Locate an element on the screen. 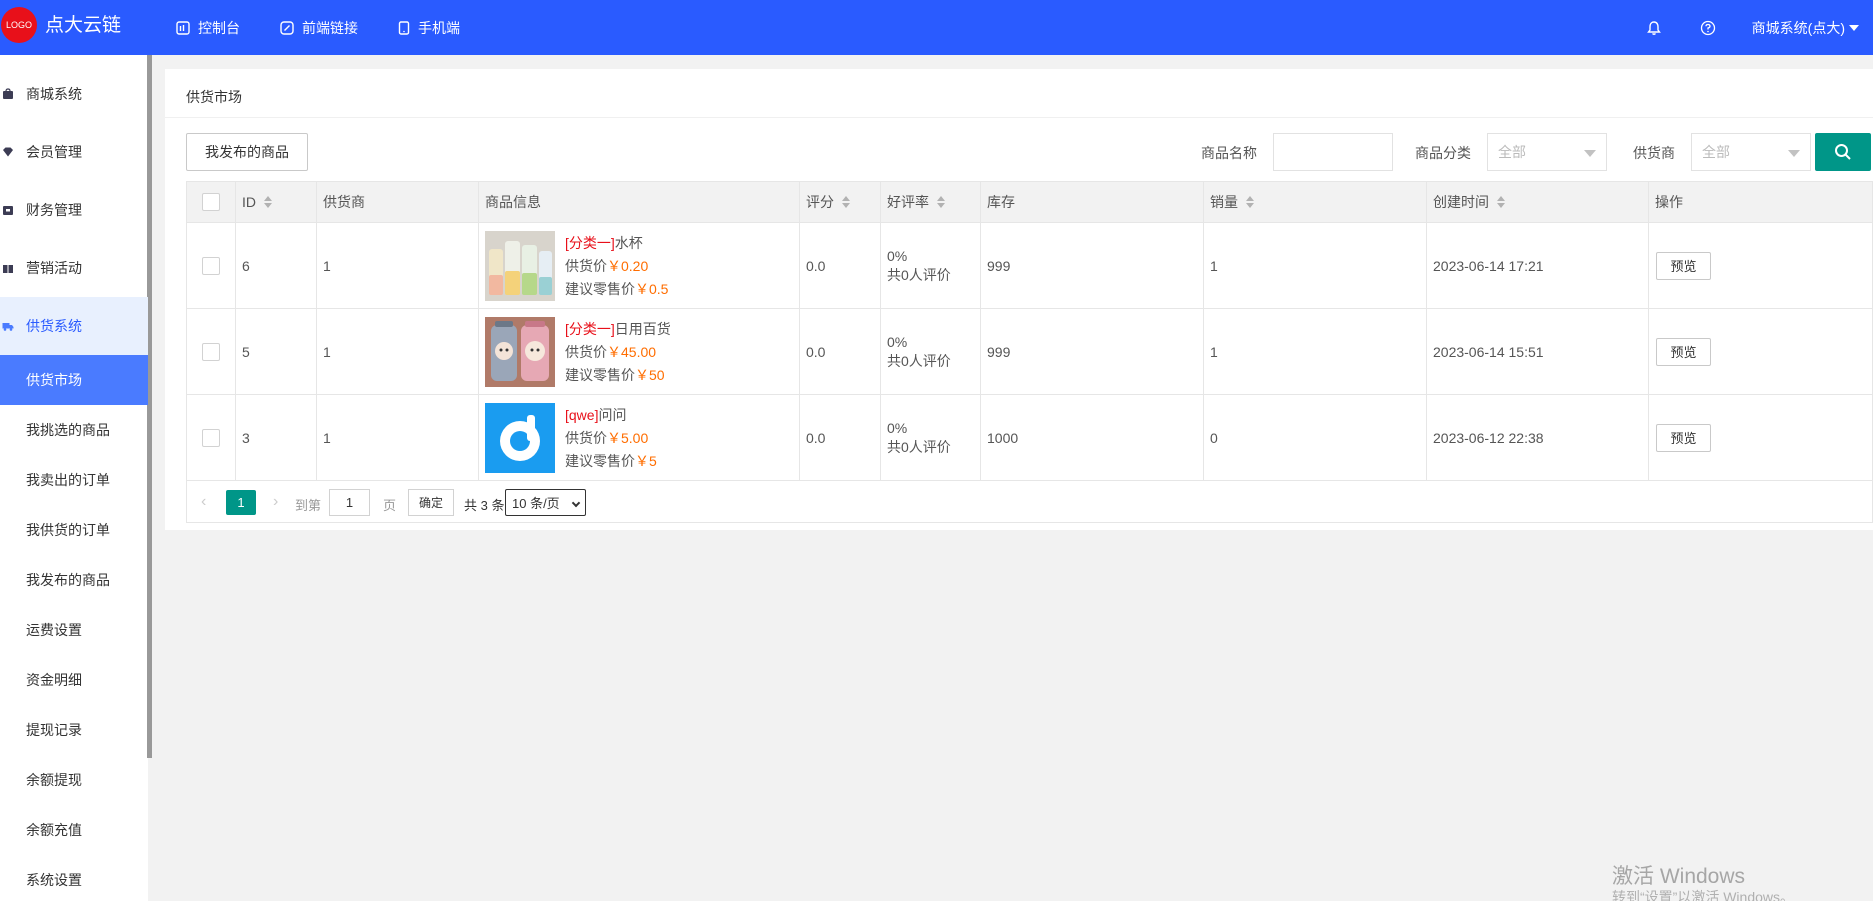 Image resolution: width=1873 pixels, height=901 pixels. col-product-info: 商品信息 is located at coordinates (639, 202).